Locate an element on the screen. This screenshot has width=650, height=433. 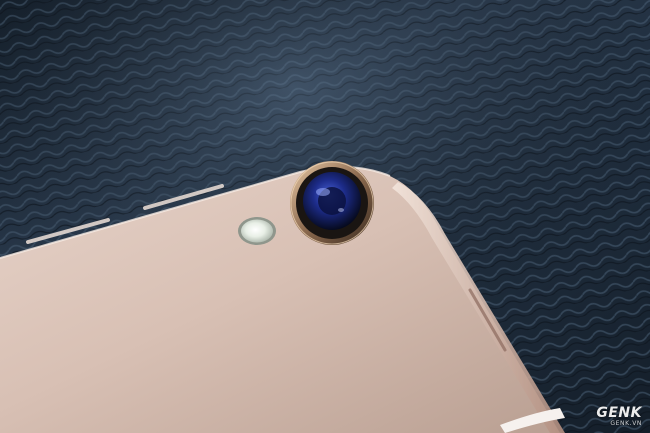
lens-reflection is located at coordinates (323, 192).